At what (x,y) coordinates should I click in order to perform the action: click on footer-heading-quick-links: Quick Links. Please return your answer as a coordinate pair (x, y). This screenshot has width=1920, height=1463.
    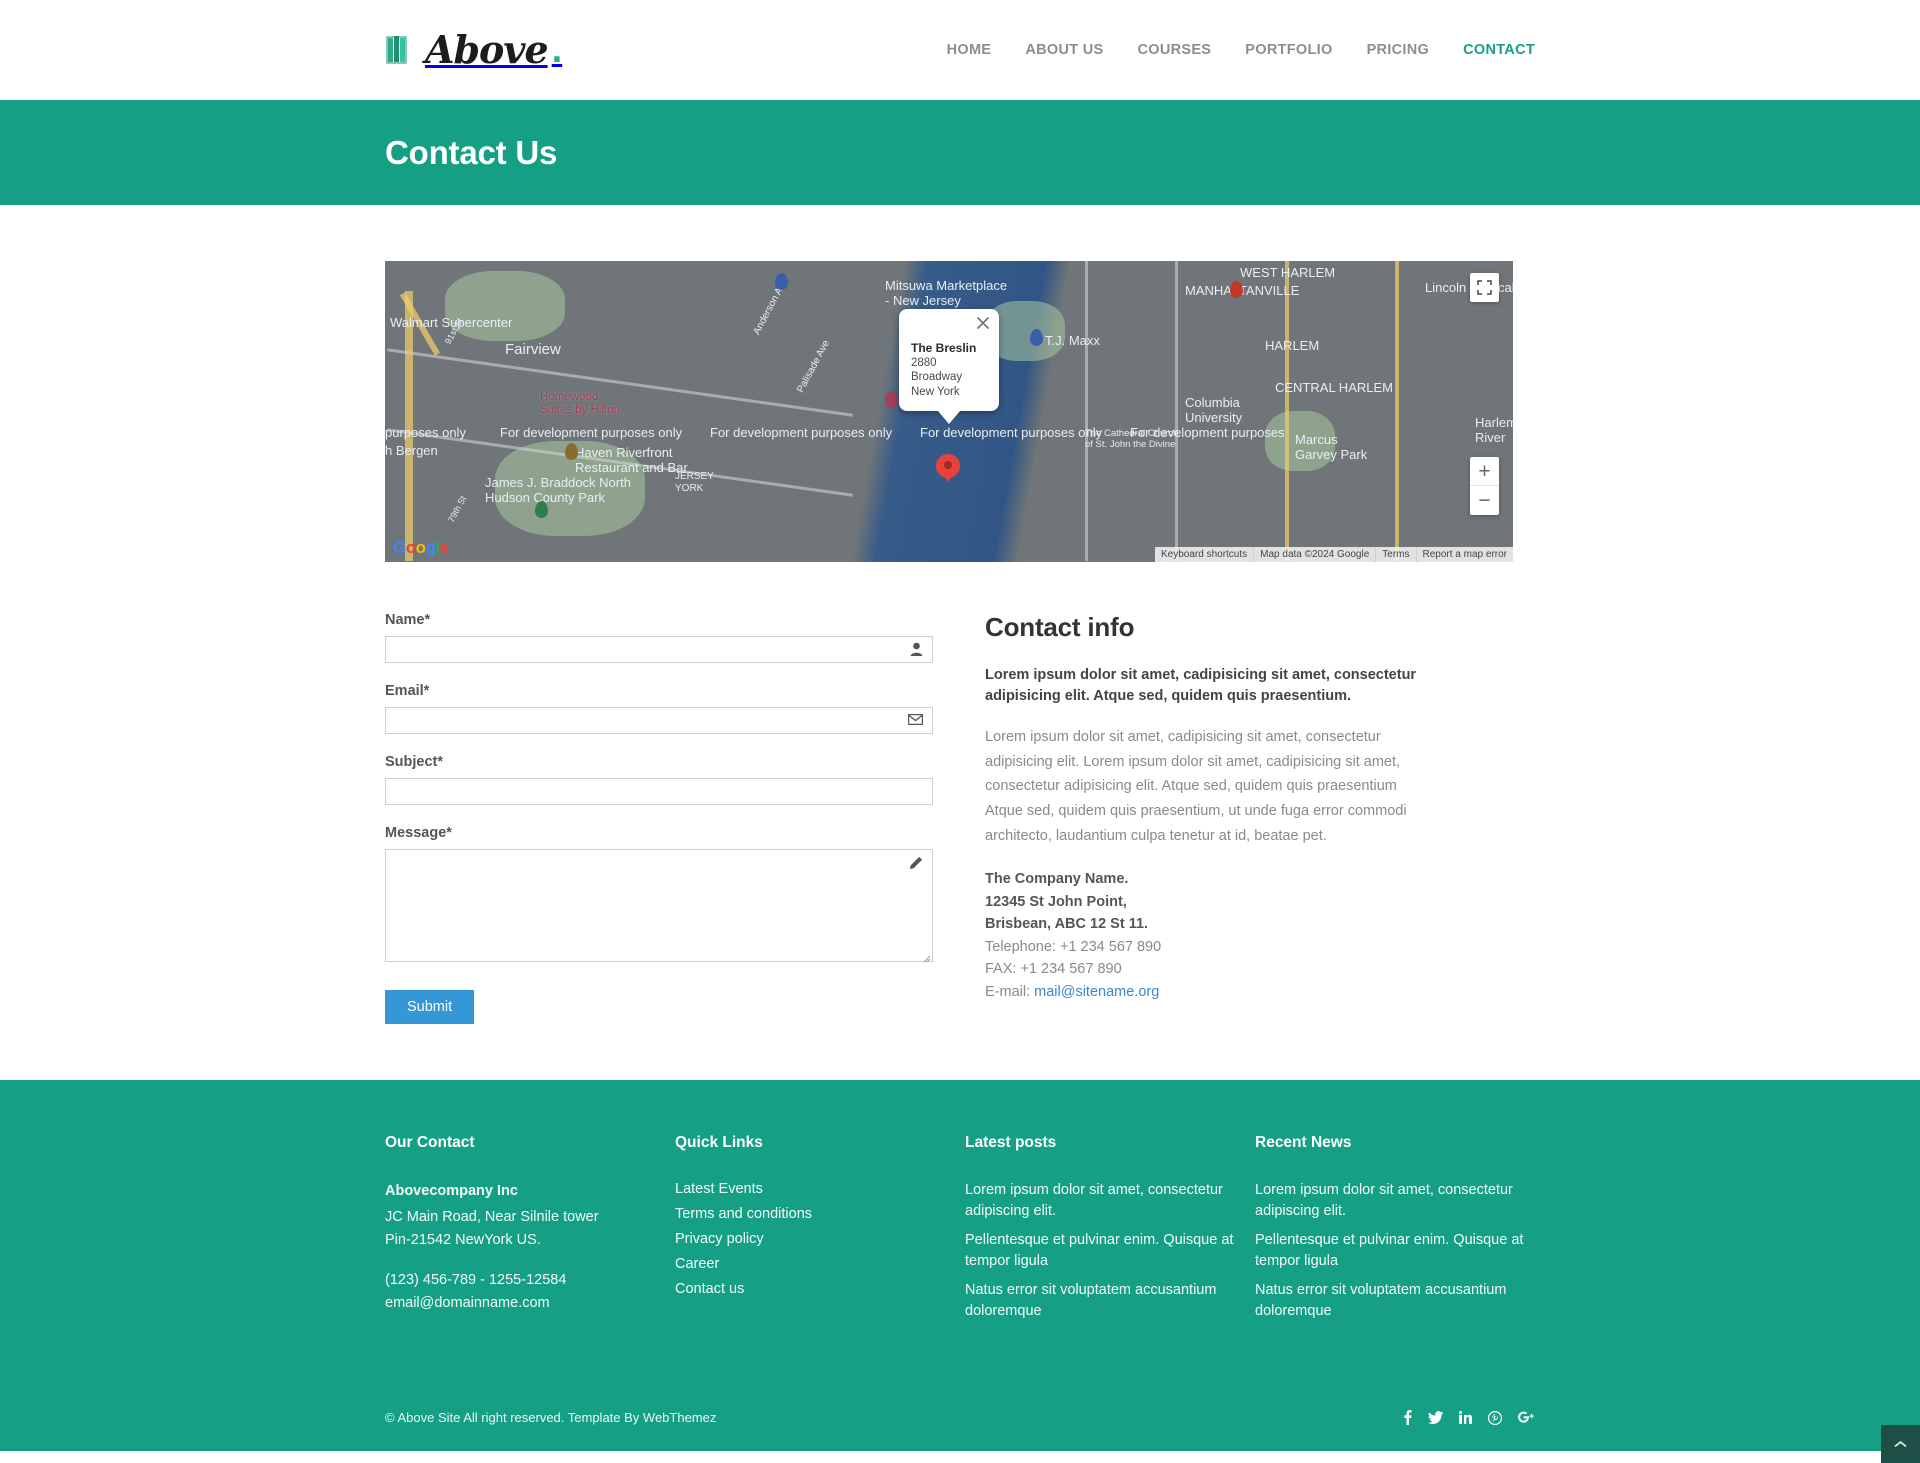
    Looking at the image, I should click on (719, 1142).